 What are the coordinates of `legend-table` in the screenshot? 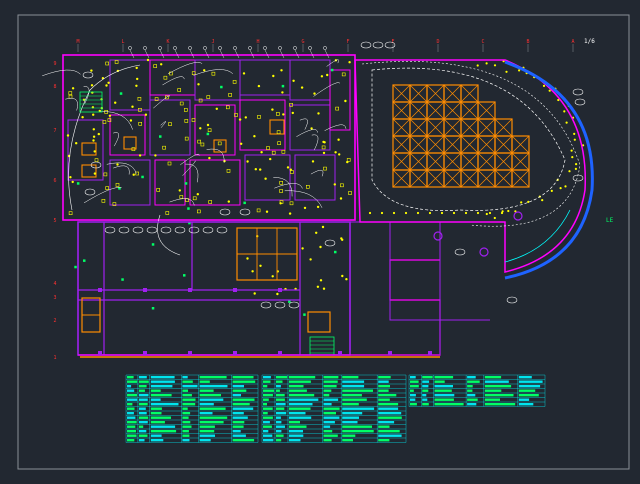 It's located at (192, 408).